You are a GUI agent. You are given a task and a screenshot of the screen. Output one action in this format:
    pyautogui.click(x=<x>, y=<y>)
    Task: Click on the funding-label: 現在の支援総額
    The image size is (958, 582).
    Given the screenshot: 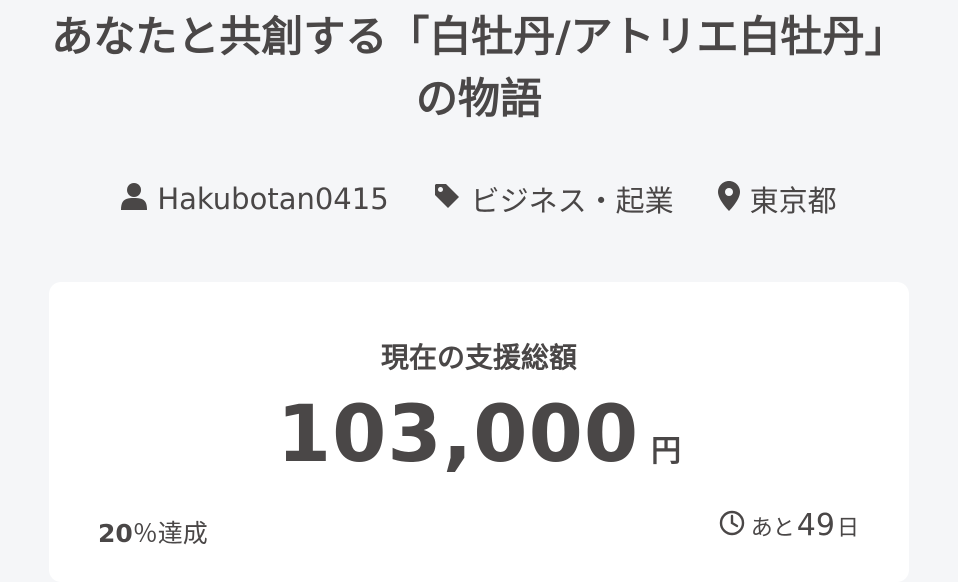 What is the action you would take?
    pyautogui.click(x=478, y=357)
    